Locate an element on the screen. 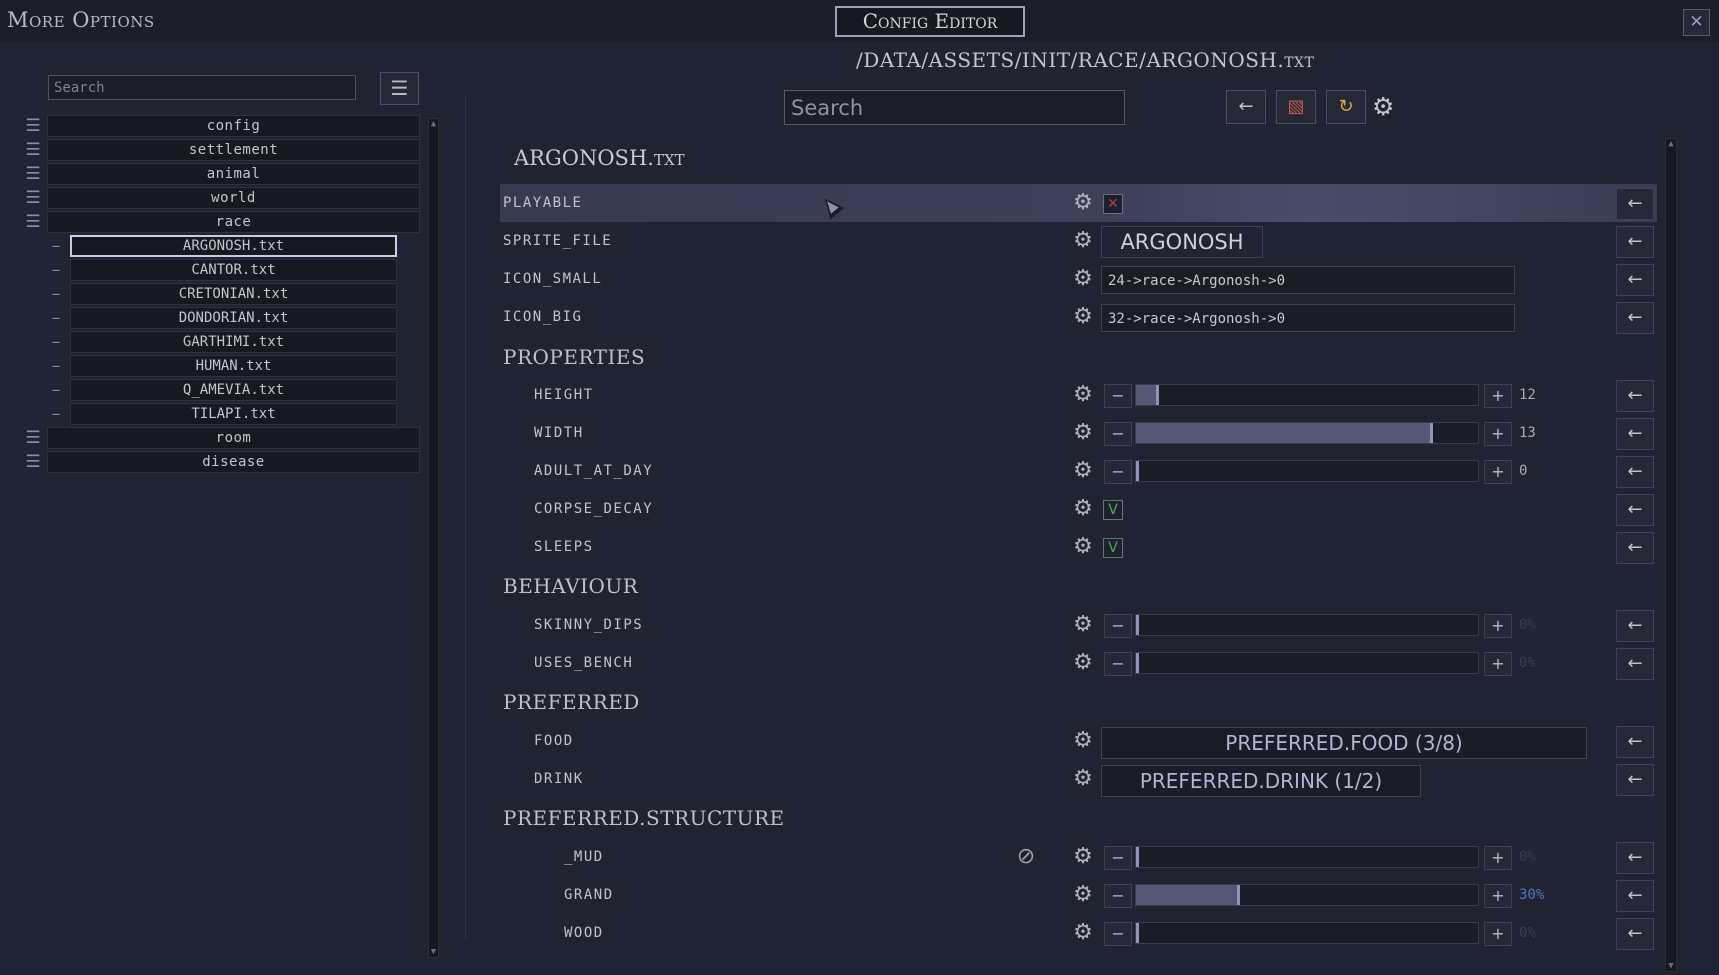 This screenshot has height=975, width=1719. wood-slider is located at coordinates (1307, 933).